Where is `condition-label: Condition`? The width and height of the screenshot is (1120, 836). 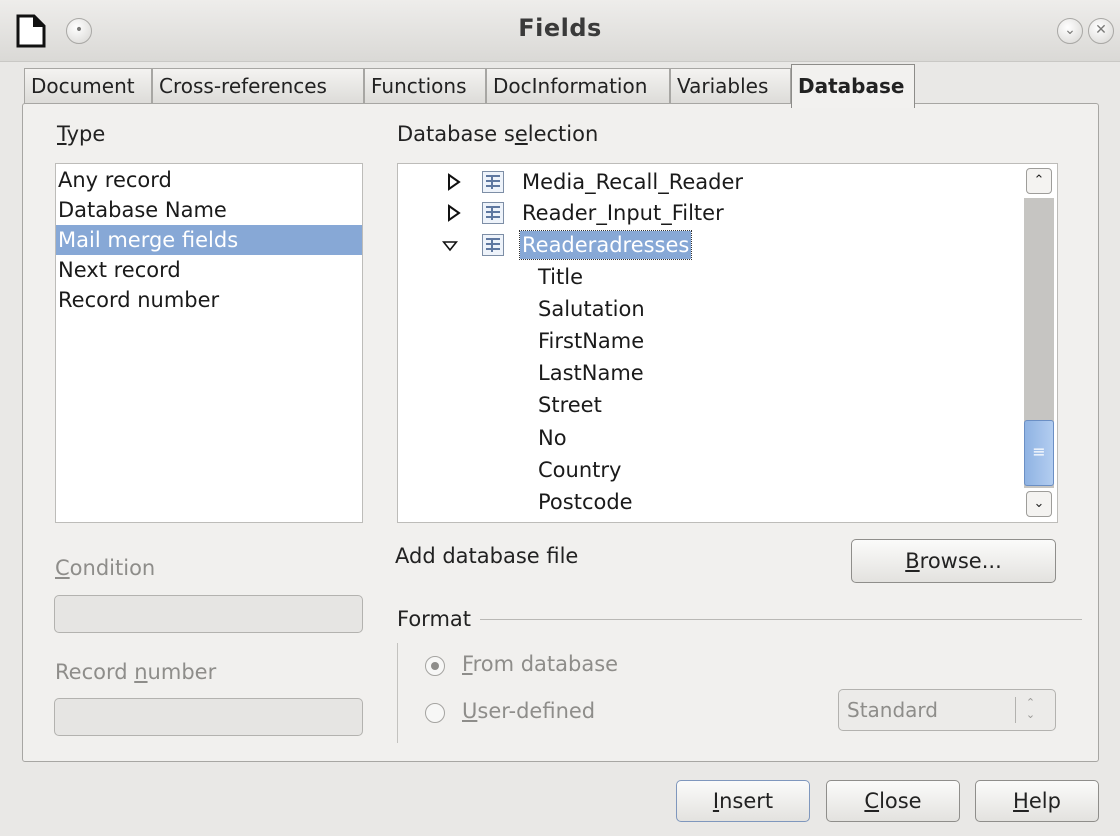 condition-label: Condition is located at coordinates (105, 568).